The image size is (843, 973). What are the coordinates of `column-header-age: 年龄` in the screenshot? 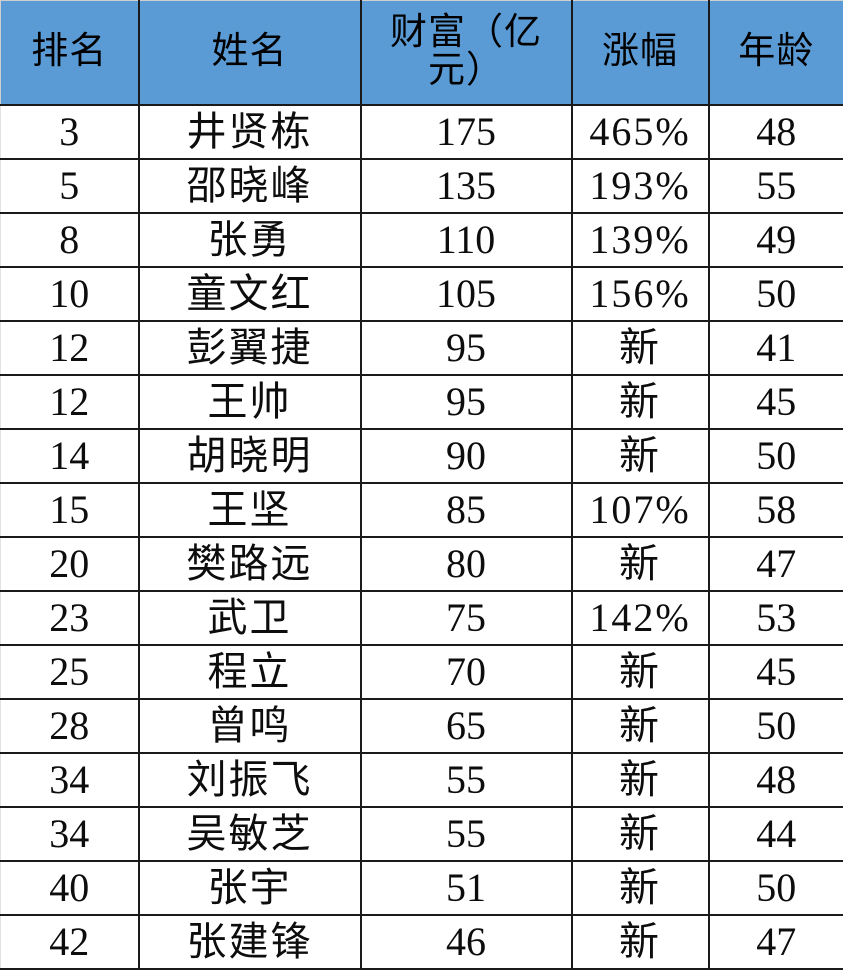 It's located at (775, 53).